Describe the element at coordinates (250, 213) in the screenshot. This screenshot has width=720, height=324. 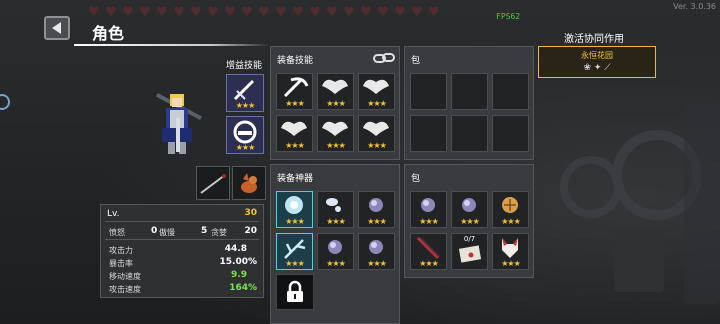
I see `level-value: 30` at that location.